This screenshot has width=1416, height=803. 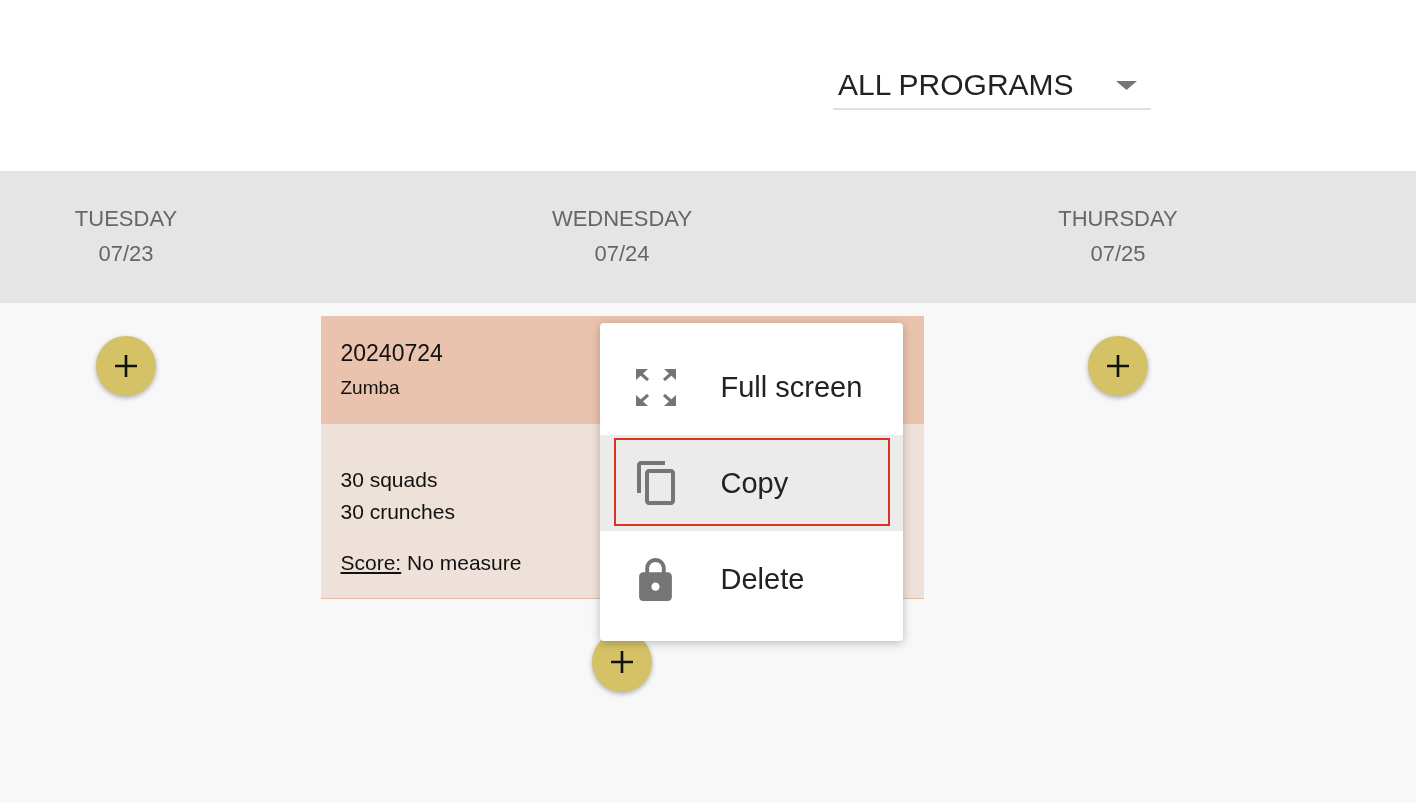 What do you see at coordinates (1118, 254) in the screenshot?
I see `day-date: 07/25` at bounding box center [1118, 254].